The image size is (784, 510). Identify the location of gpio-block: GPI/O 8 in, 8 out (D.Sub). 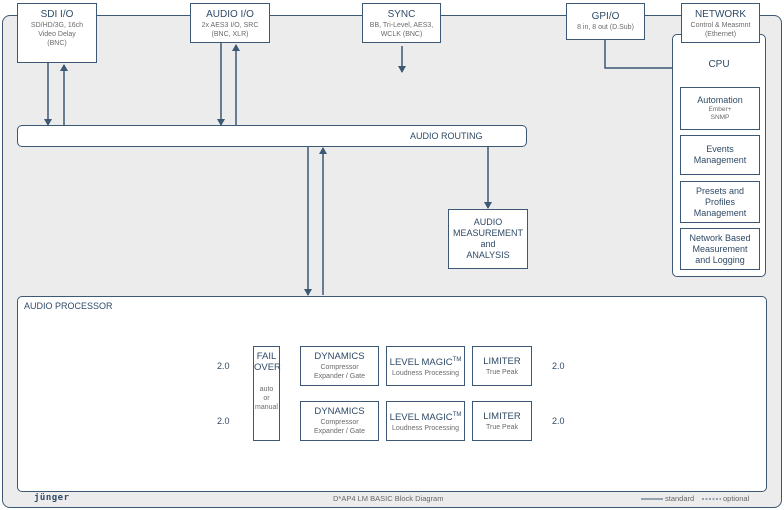
(605, 21).